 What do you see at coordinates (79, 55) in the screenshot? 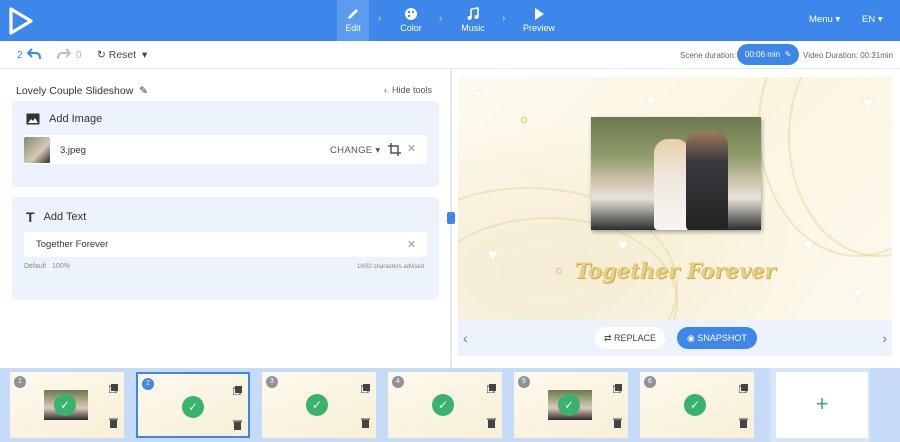
I see `redo-count: 0` at bounding box center [79, 55].